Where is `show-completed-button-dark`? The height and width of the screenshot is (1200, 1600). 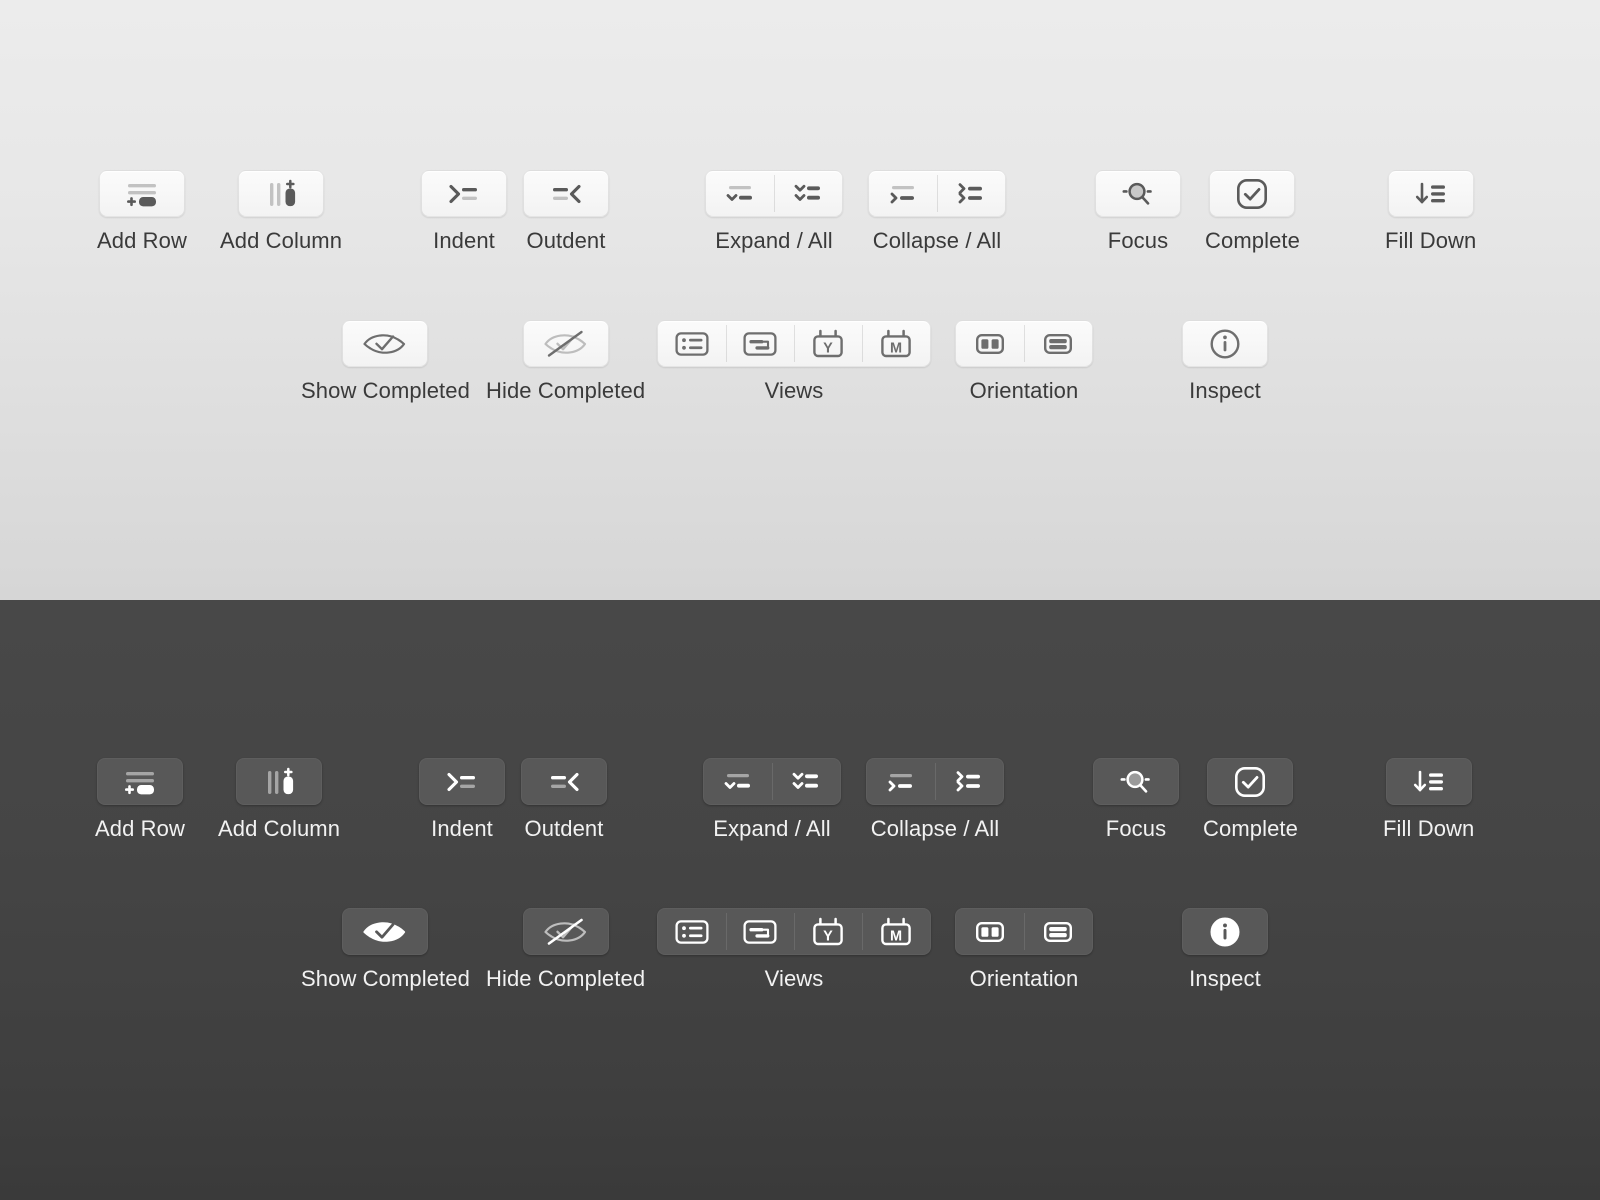 show-completed-button-dark is located at coordinates (385, 931).